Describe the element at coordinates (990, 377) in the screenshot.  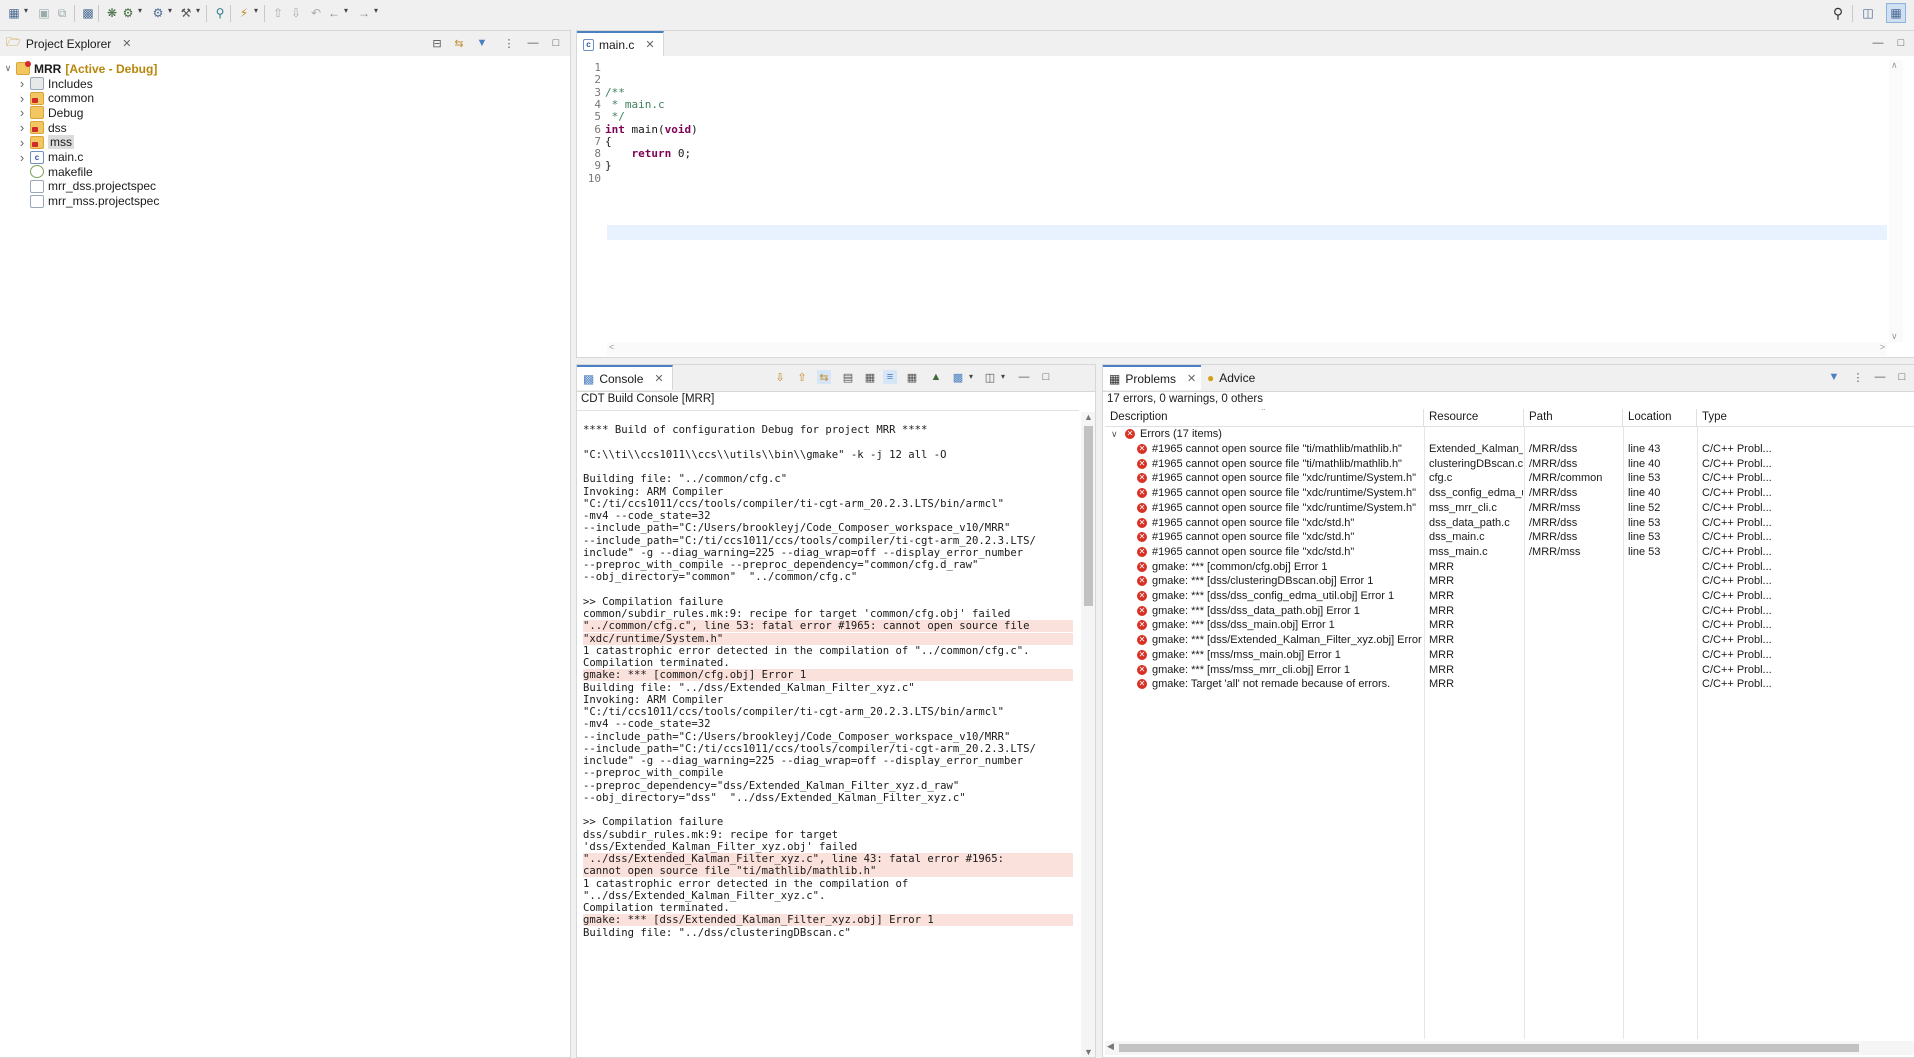
I see `open-console-icon: ◫` at that location.